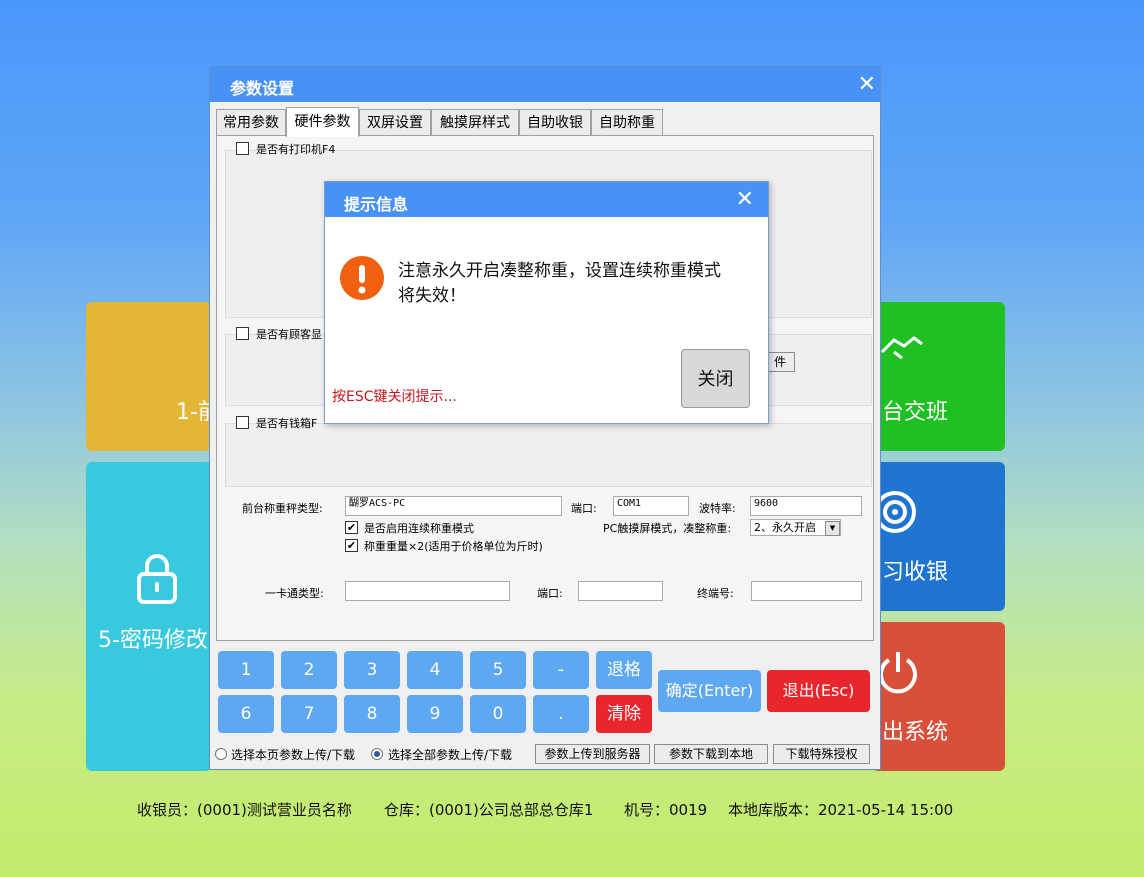 Image resolution: width=1144 pixels, height=877 pixels. I want to click on special-auth-button: 下载特殊授权, so click(821, 754).